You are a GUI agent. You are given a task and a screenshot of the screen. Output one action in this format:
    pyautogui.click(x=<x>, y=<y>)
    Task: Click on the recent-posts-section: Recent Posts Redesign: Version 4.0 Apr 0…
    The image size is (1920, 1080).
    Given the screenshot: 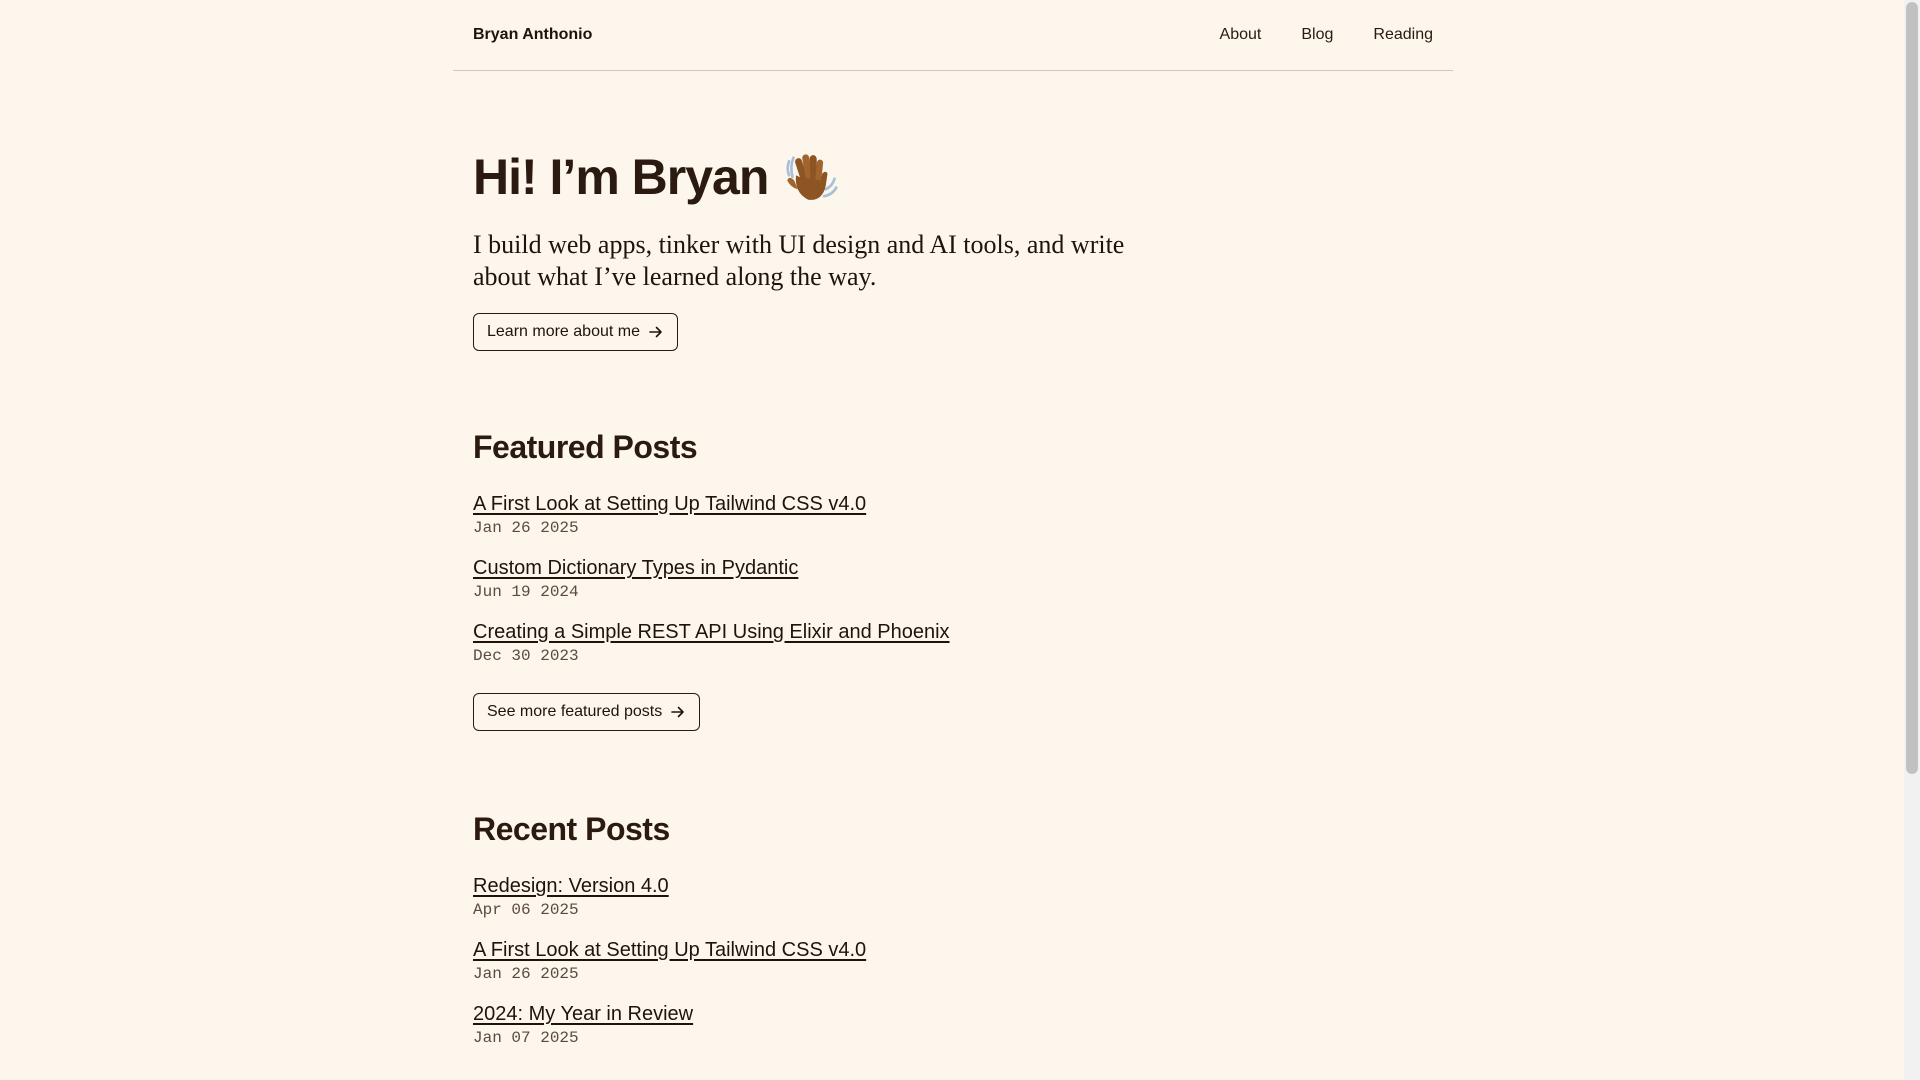 What is the action you would take?
    pyautogui.click(x=953, y=929)
    